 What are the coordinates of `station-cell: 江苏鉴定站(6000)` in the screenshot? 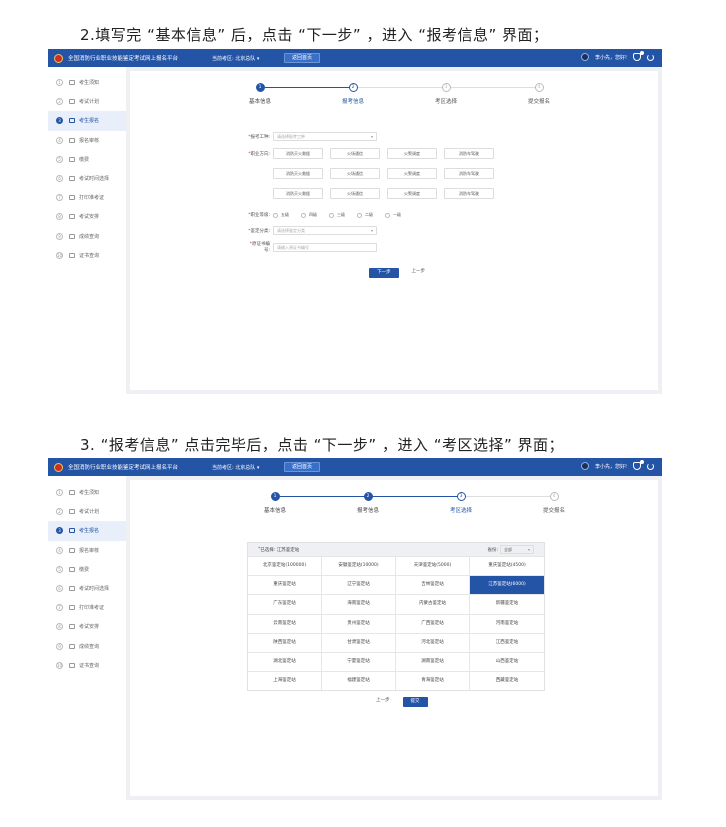 It's located at (507, 585).